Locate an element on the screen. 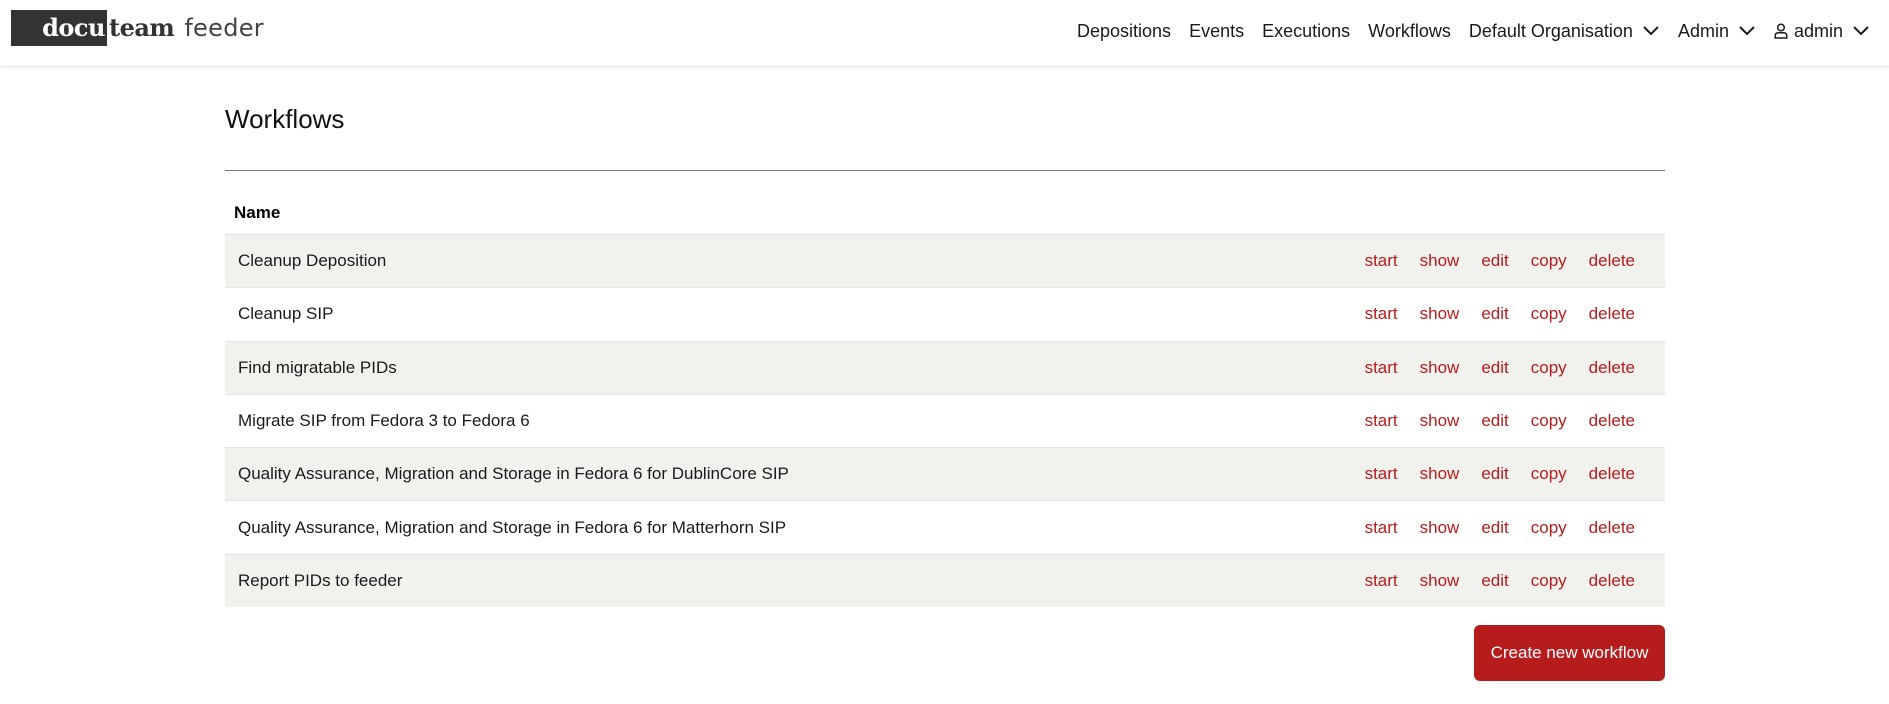 The width and height of the screenshot is (1889, 704). nav-label: Events is located at coordinates (1217, 30).